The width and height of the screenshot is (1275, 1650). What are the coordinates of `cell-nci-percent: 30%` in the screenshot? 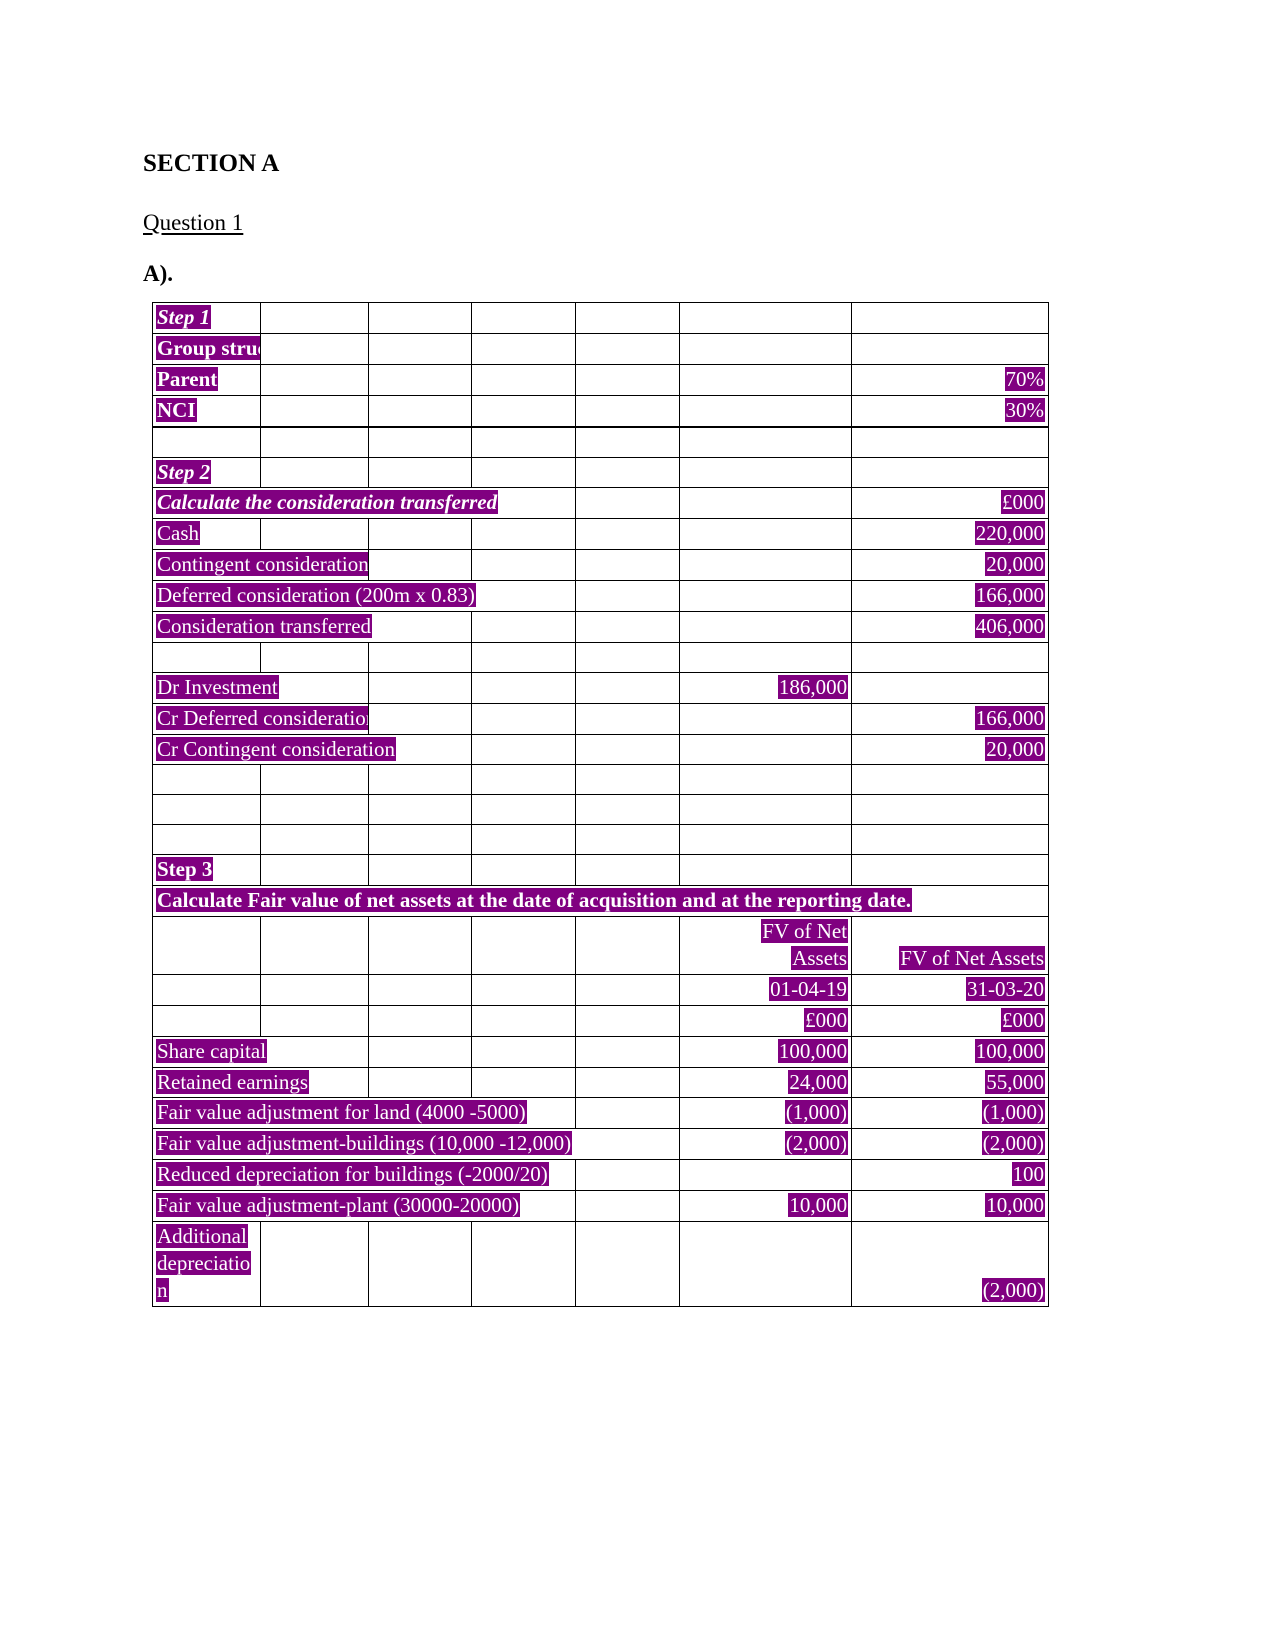 It's located at (950, 411).